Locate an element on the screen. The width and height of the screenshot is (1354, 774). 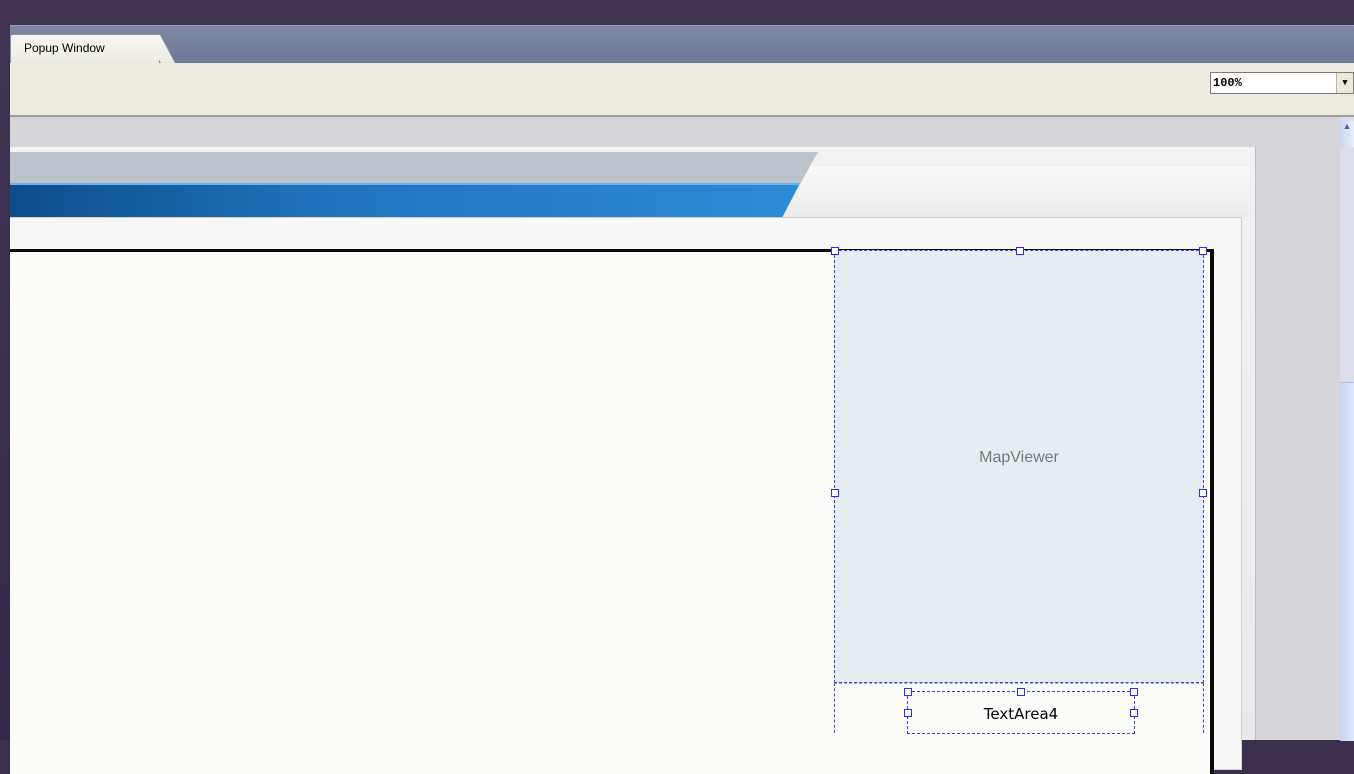
textarea4-control: TextArea4 is located at coordinates (1021, 711).